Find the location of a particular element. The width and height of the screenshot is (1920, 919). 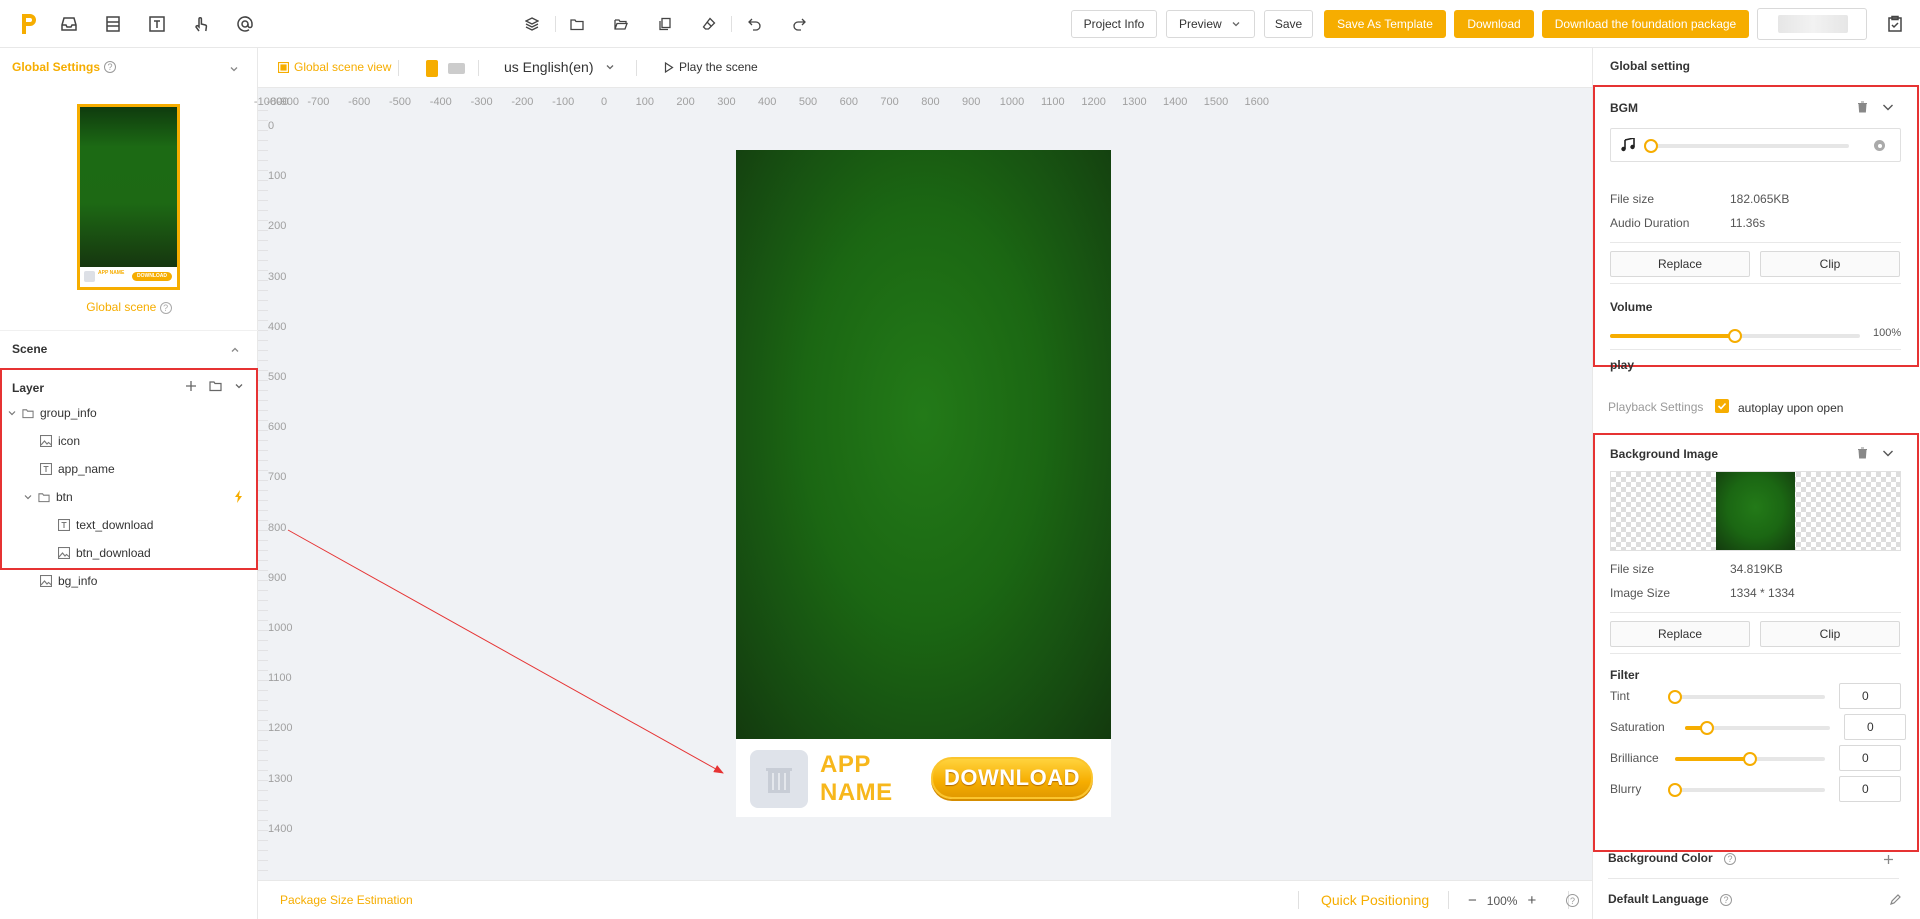

audio-progress-track is located at coordinates (1746, 146).